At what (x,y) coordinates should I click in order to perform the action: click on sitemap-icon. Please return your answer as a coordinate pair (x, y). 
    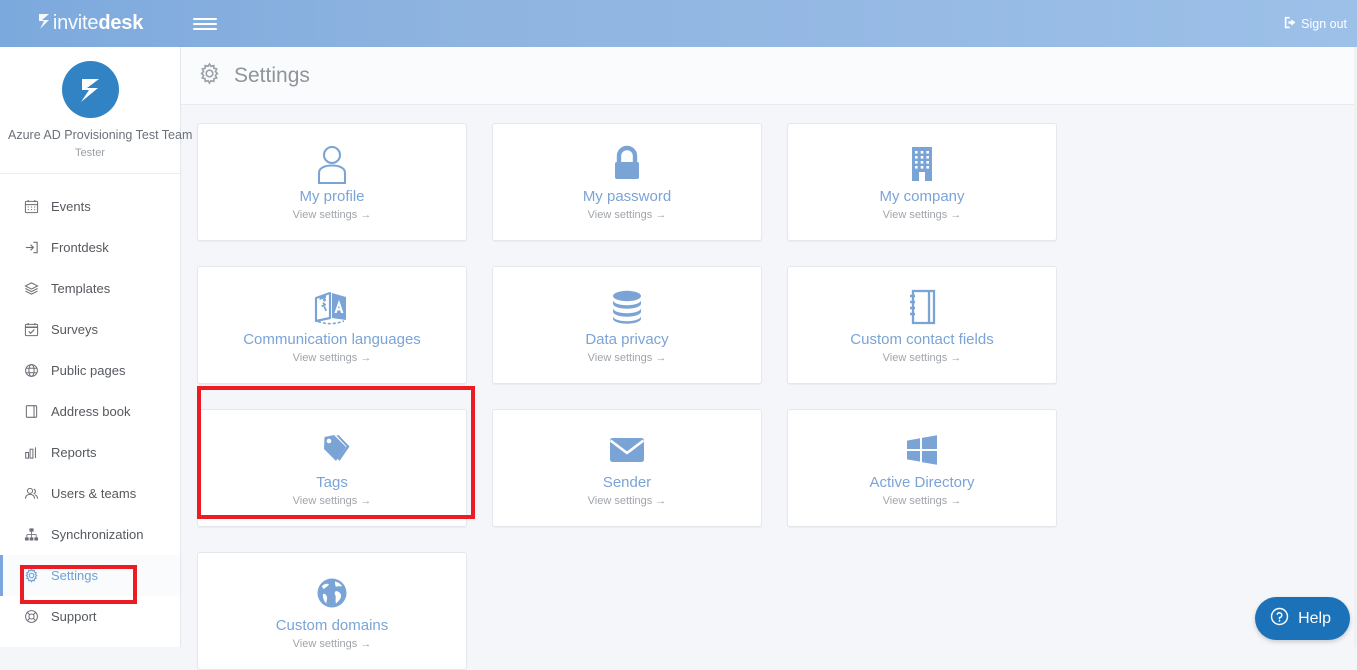
    Looking at the image, I should click on (31, 534).